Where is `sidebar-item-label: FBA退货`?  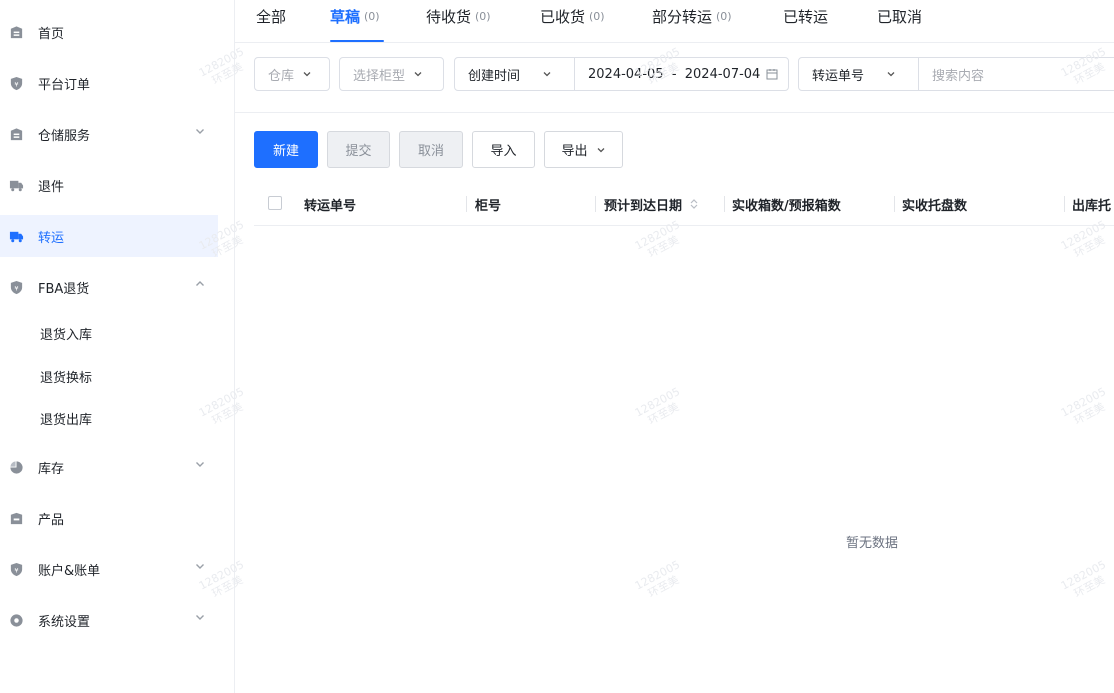
sidebar-item-label: FBA退货 is located at coordinates (64, 289).